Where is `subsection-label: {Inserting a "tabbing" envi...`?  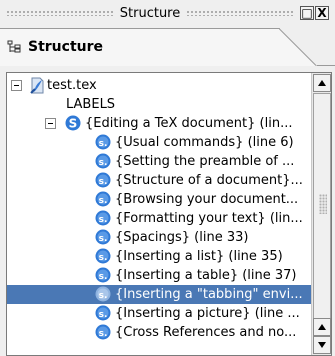
subsection-label: {Inserting a "tabbing" envi... is located at coordinates (209, 294).